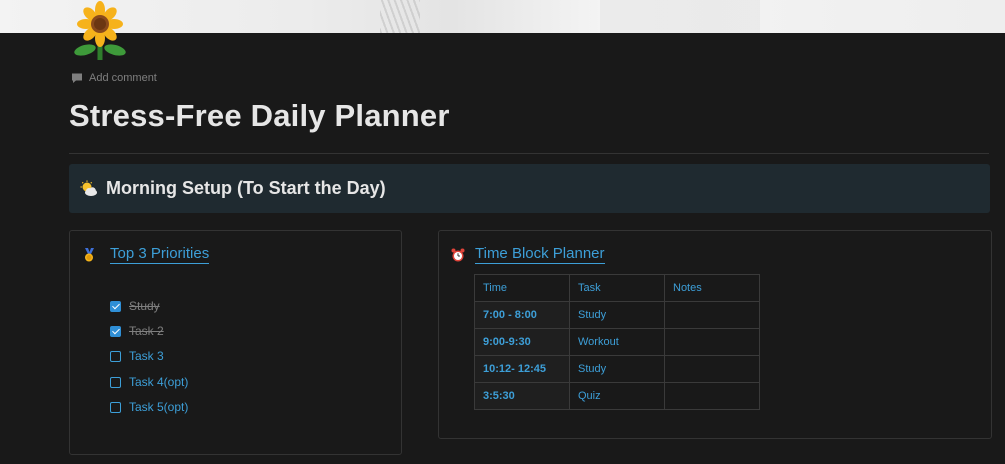 Image resolution: width=1005 pixels, height=464 pixels. Describe the element at coordinates (522, 315) in the screenshot. I see `time-cell: 7:00 - 8:00` at that location.